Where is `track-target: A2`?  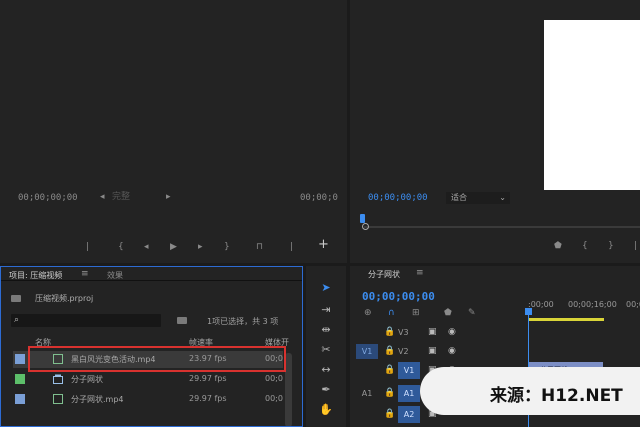 track-target: A2 is located at coordinates (409, 414).